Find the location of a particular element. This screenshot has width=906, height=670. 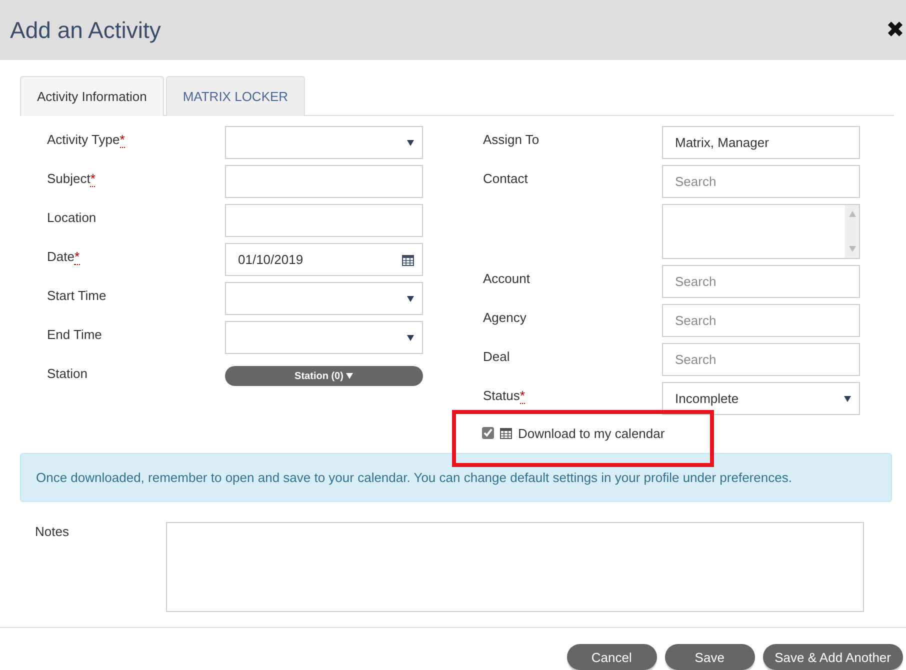

field-label: Agency is located at coordinates (505, 317).